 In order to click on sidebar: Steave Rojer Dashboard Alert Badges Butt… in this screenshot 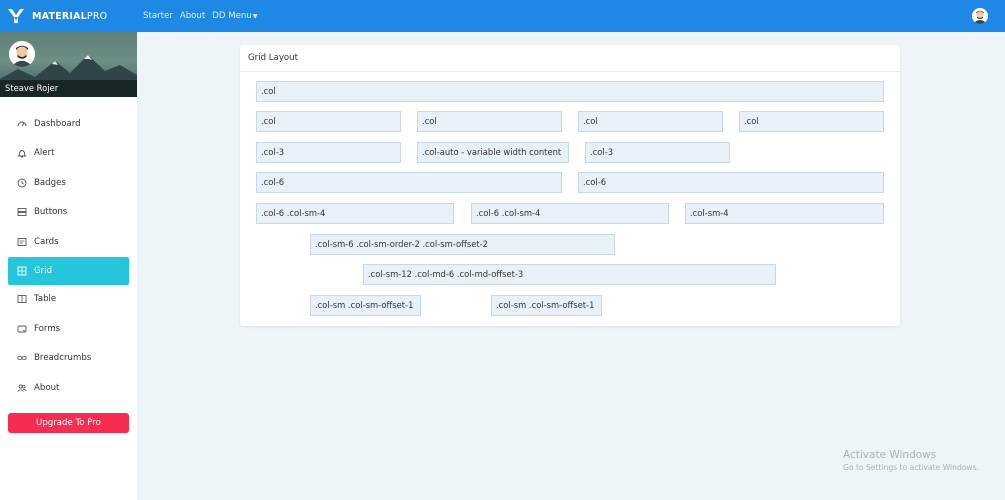, I will do `click(68, 266)`.